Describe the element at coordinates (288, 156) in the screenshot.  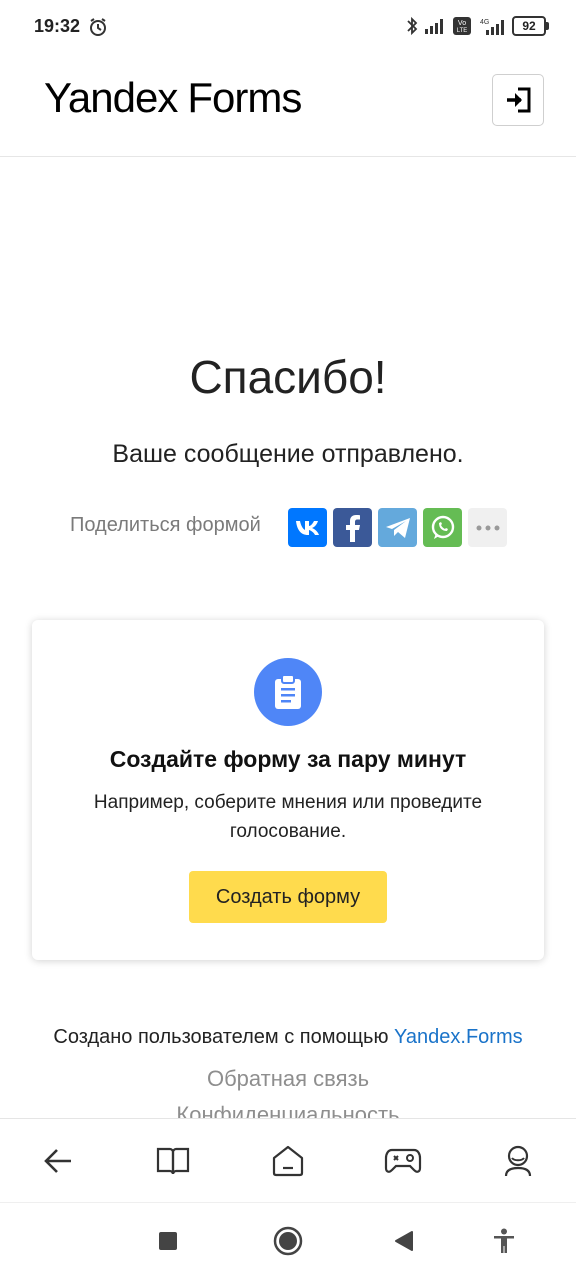
I see `header-divider` at that location.